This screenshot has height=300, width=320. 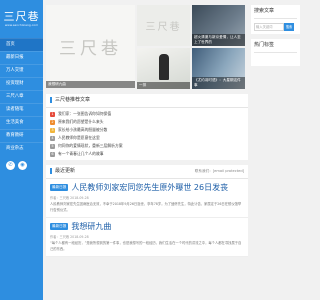 What do you see at coordinates (52, 122) in the screenshot?
I see `rank-badge: 2` at bounding box center [52, 122].